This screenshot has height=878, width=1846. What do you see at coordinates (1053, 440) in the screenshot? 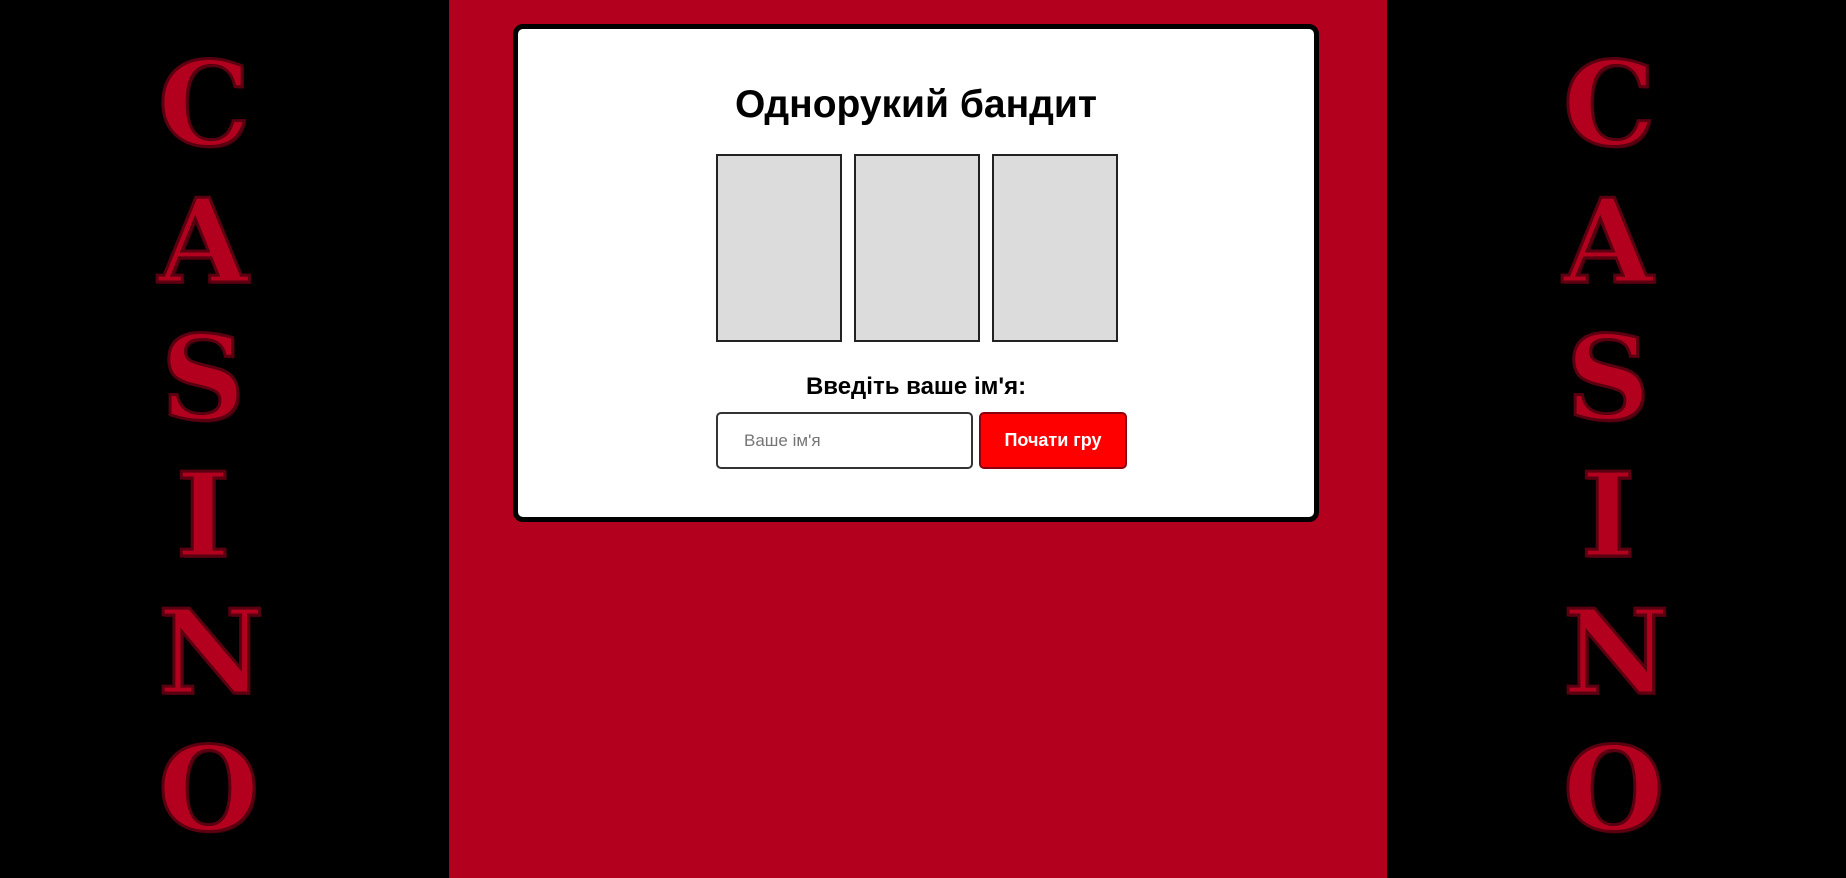
I see `start-game-button: Почати гру` at bounding box center [1053, 440].